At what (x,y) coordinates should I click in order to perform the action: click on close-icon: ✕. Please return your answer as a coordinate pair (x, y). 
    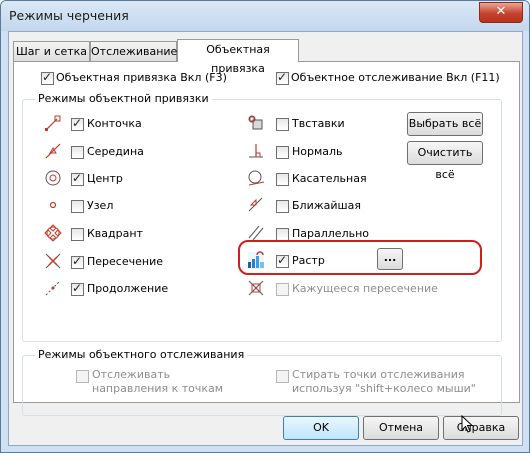
    Looking at the image, I should click on (501, 11).